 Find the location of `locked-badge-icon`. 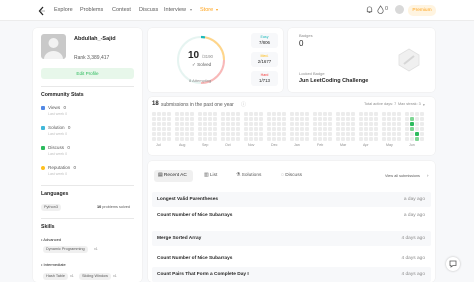

locked-badge-icon is located at coordinates (409, 60).